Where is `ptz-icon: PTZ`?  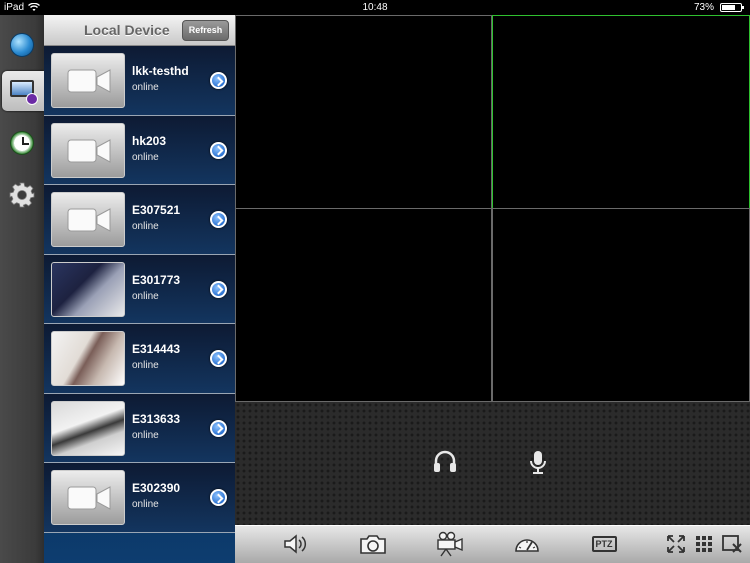 ptz-icon: PTZ is located at coordinates (604, 544).